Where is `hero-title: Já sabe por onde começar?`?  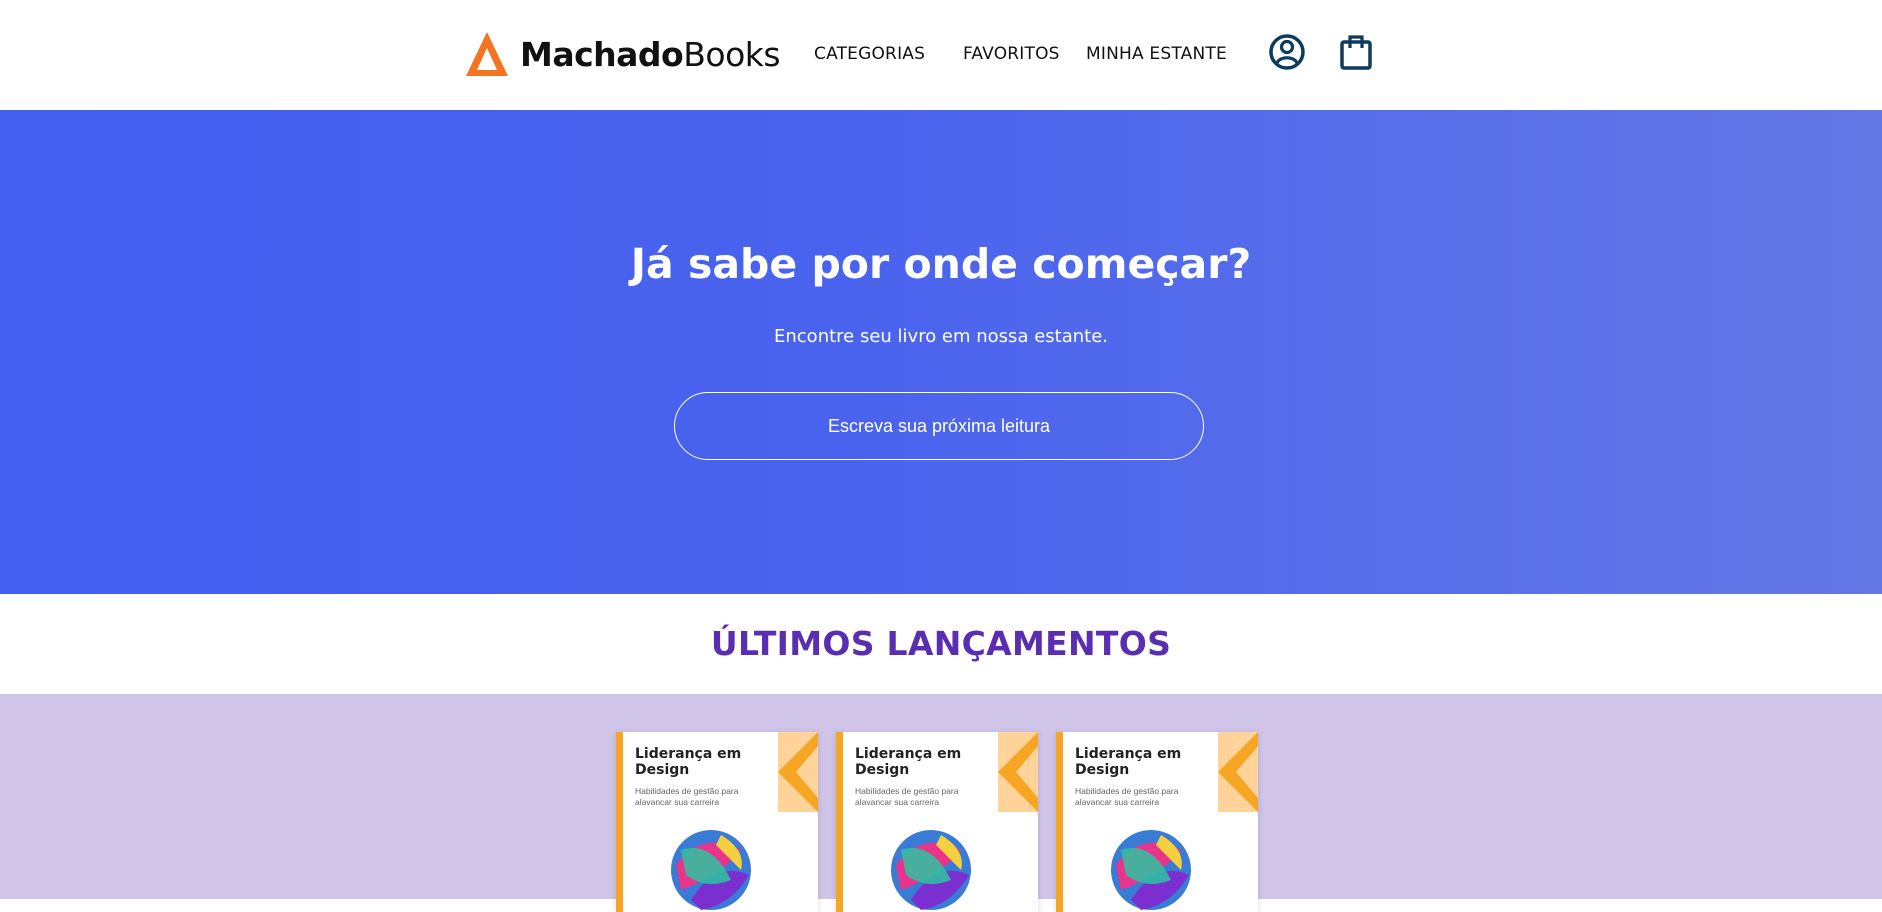
hero-title: Já sabe por onde começar? is located at coordinates (941, 264).